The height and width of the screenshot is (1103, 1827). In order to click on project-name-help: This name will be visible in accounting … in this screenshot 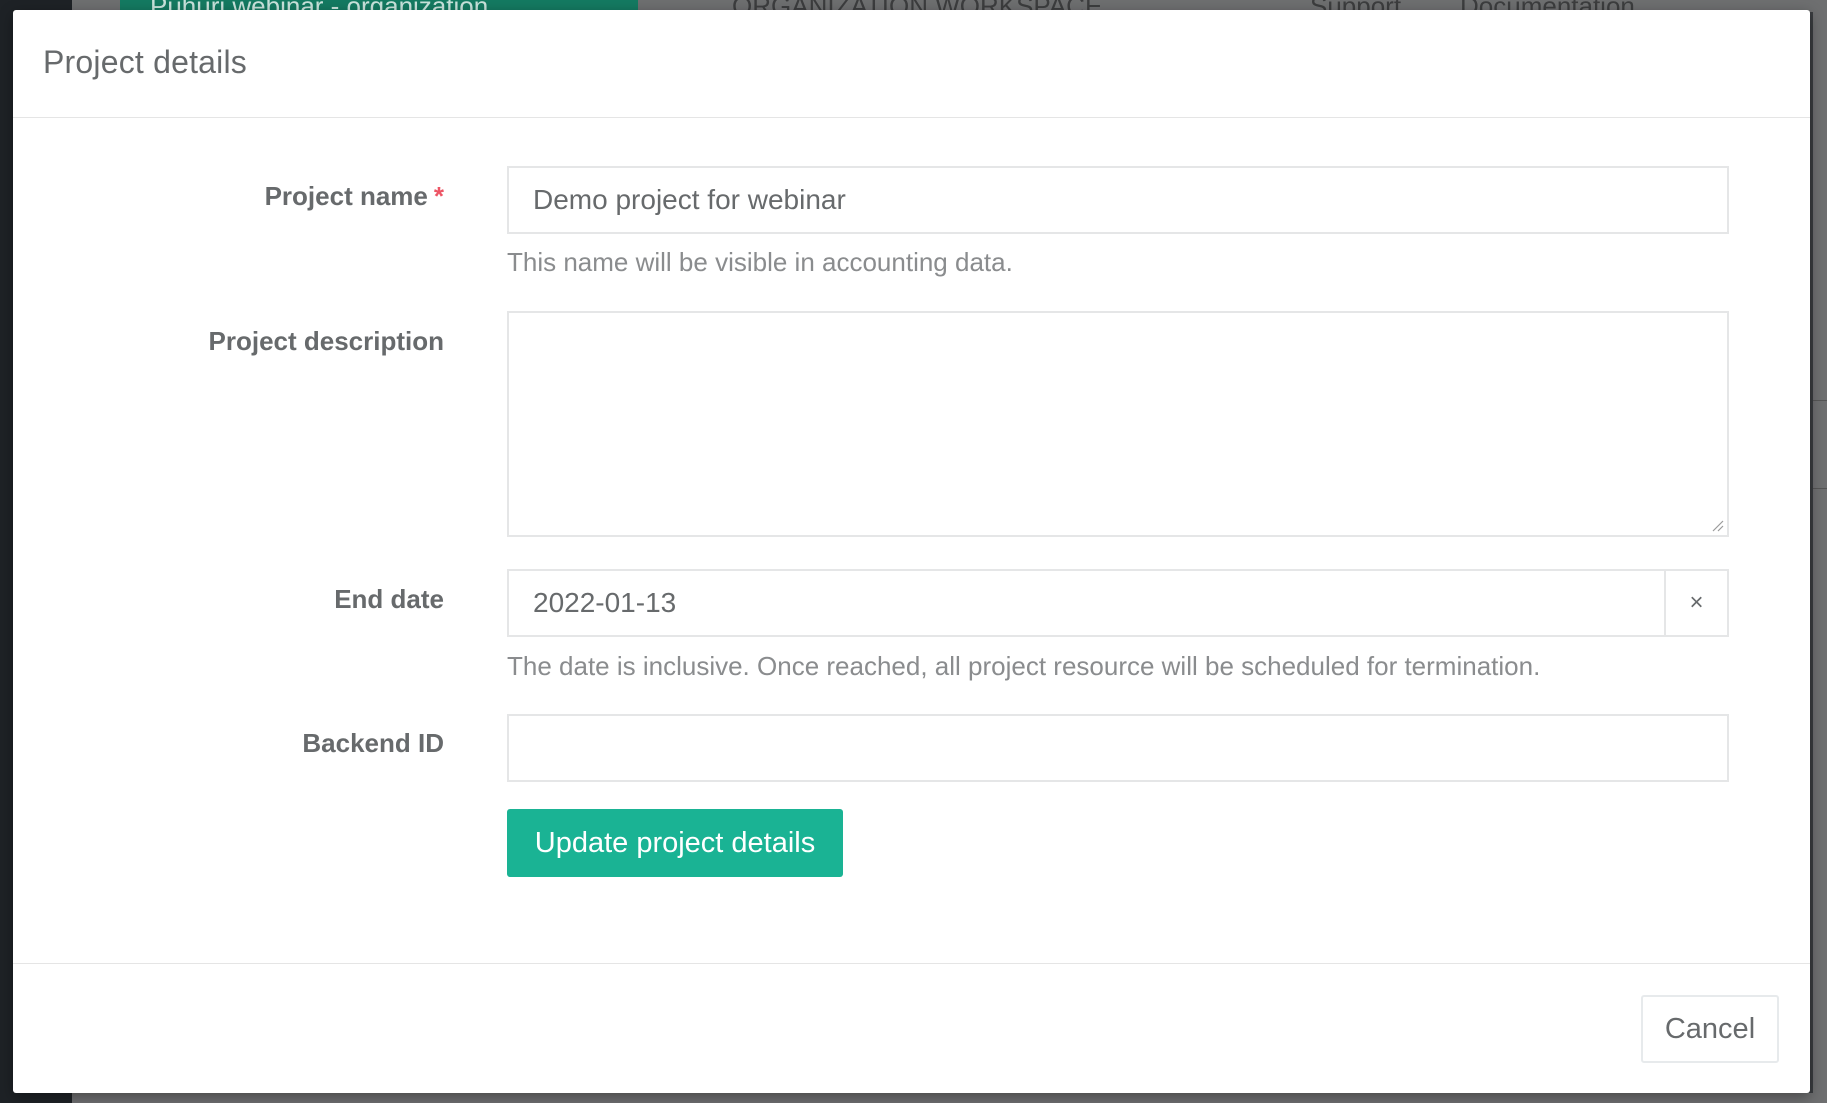, I will do `click(760, 262)`.